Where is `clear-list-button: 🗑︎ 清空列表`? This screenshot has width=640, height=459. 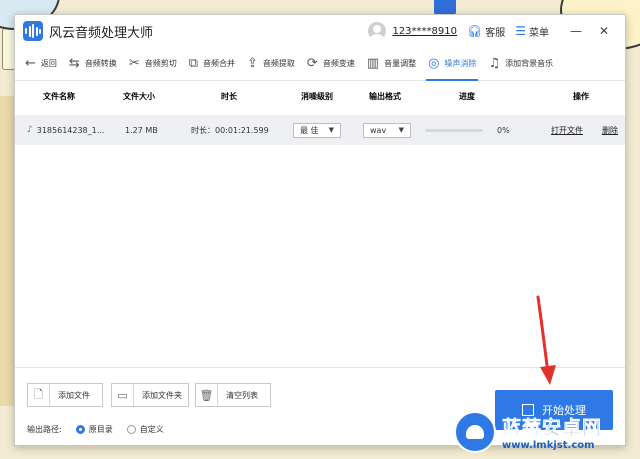 clear-list-button: 🗑︎ 清空列表 is located at coordinates (233, 395).